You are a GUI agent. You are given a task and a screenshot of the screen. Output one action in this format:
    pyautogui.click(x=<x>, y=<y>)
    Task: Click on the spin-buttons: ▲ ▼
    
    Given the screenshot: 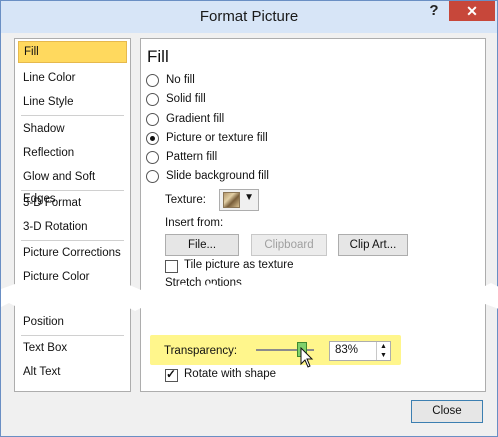 What is the action you would take?
    pyautogui.click(x=383, y=351)
    